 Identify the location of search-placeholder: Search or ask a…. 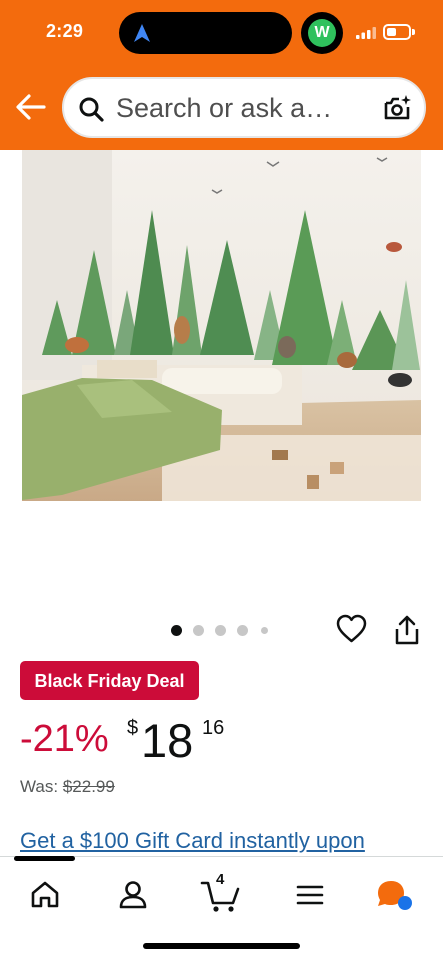
(224, 108).